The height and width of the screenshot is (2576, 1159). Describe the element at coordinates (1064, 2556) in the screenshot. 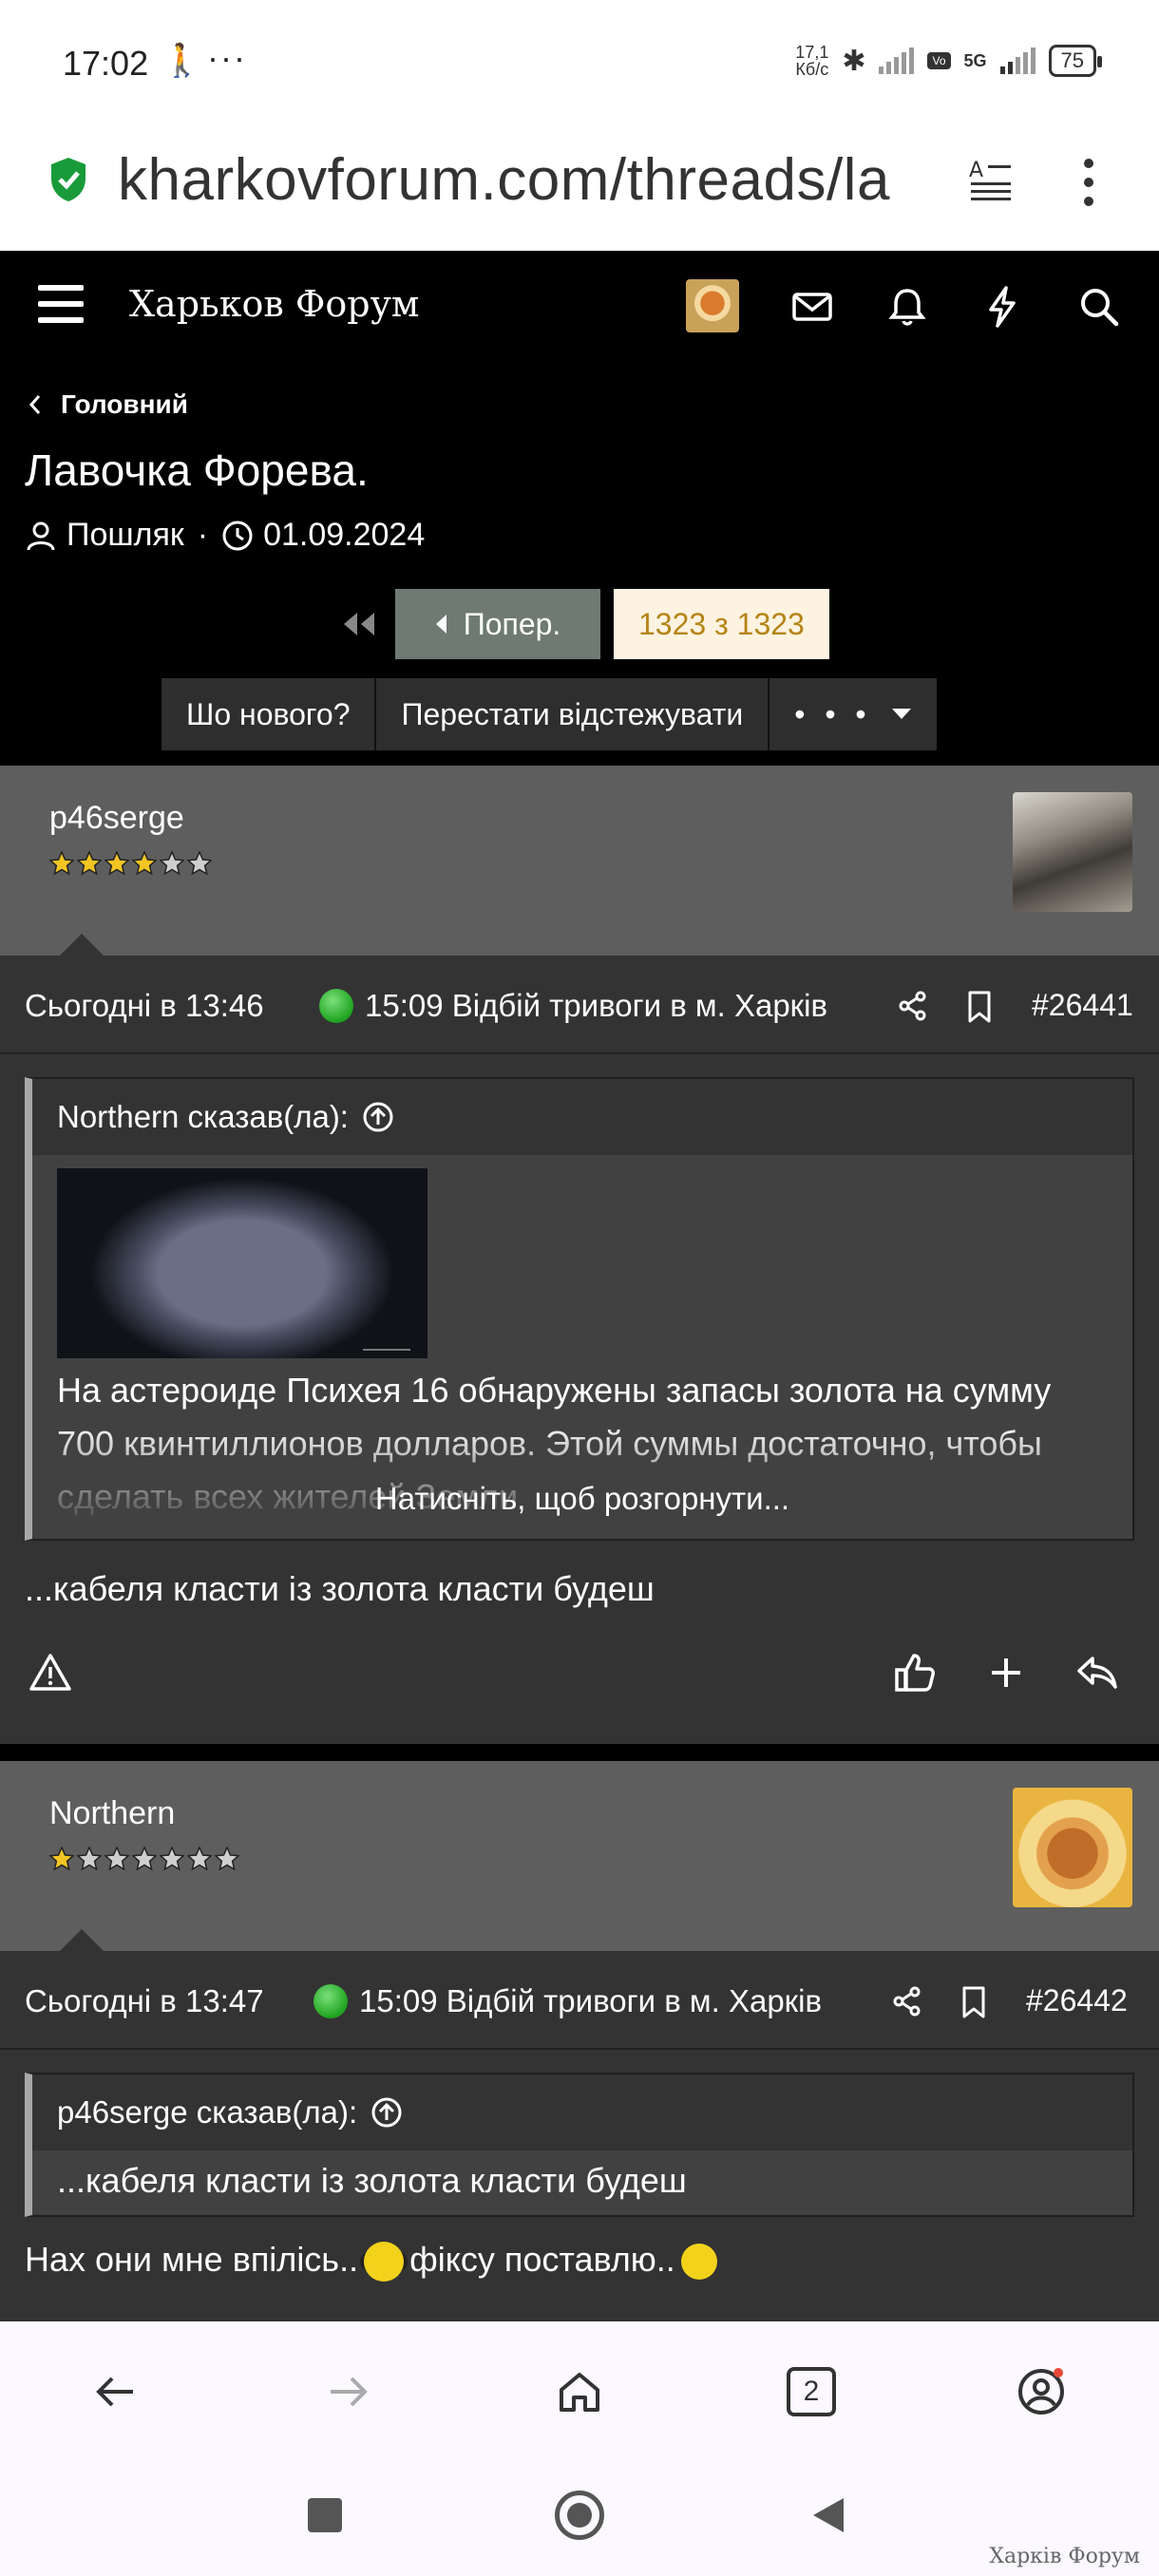

I see `watermark: Харків Форум` at that location.